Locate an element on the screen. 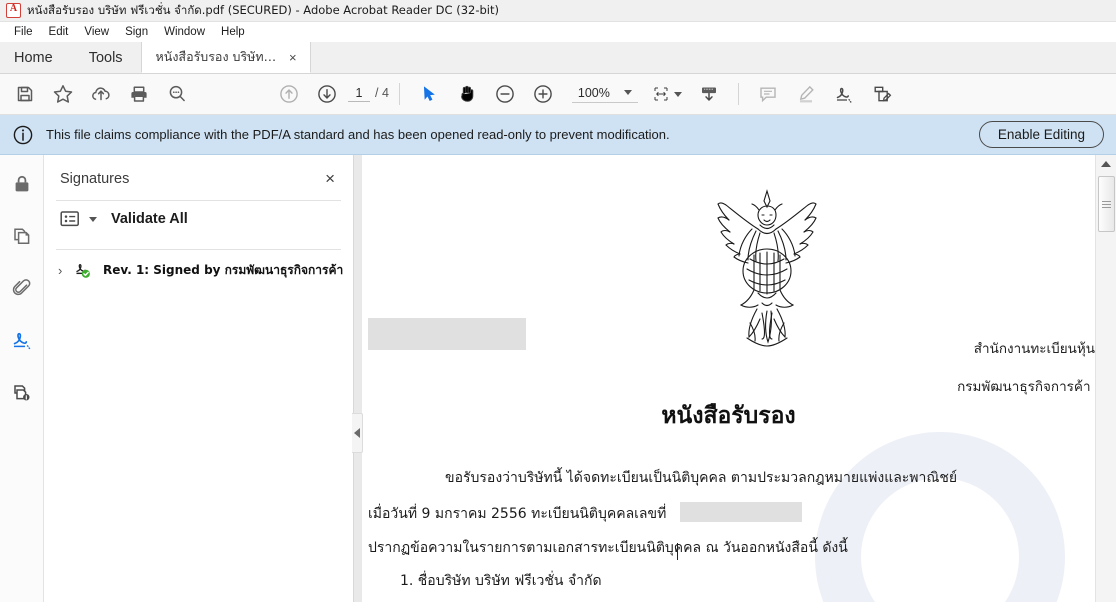  tab-tools: Tools is located at coordinates (105, 57).